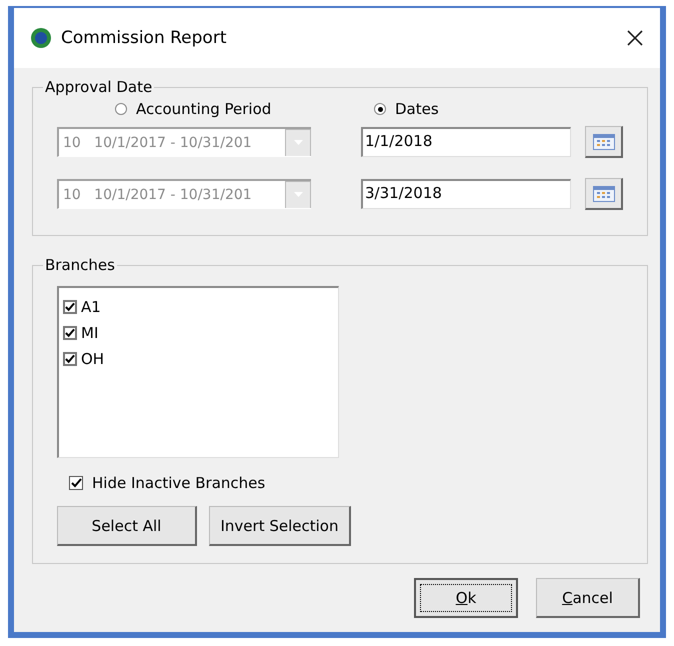 Image resolution: width=674 pixels, height=646 pixels. Describe the element at coordinates (244, 109) in the screenshot. I see `radio-option: Accounting Period` at that location.